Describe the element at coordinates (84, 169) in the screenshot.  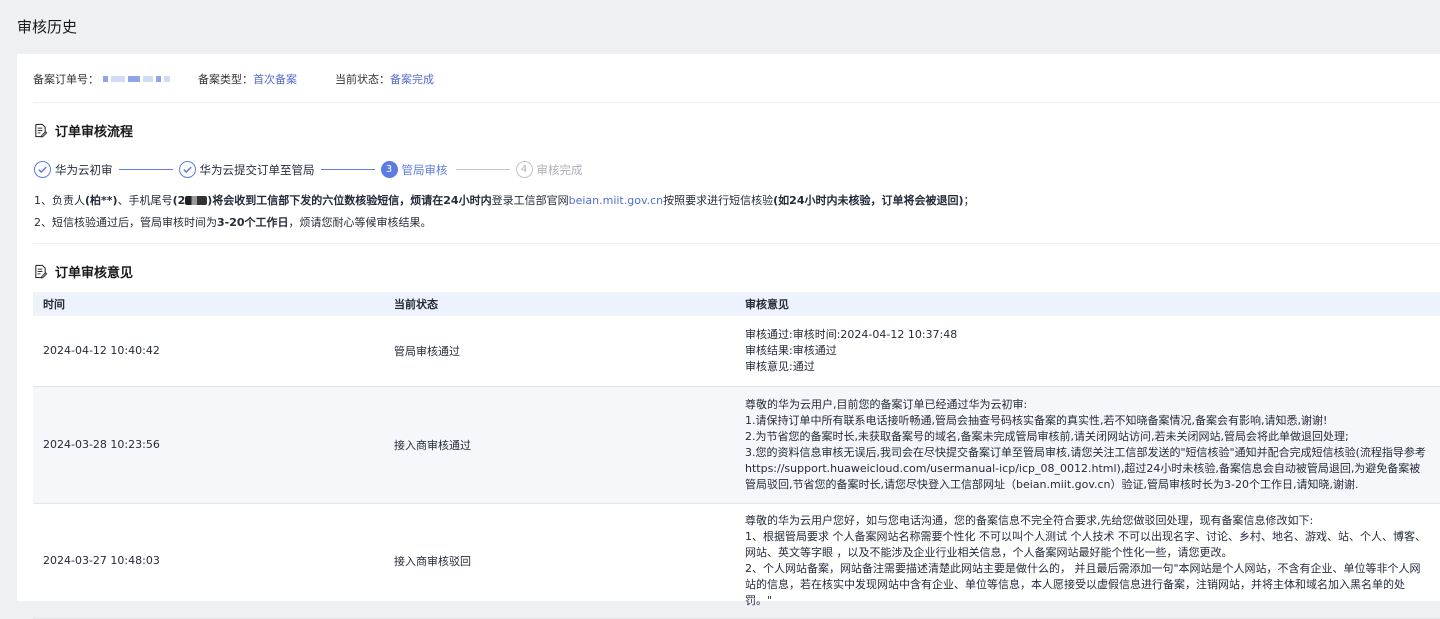
I see `step-label: 华为云初审` at that location.